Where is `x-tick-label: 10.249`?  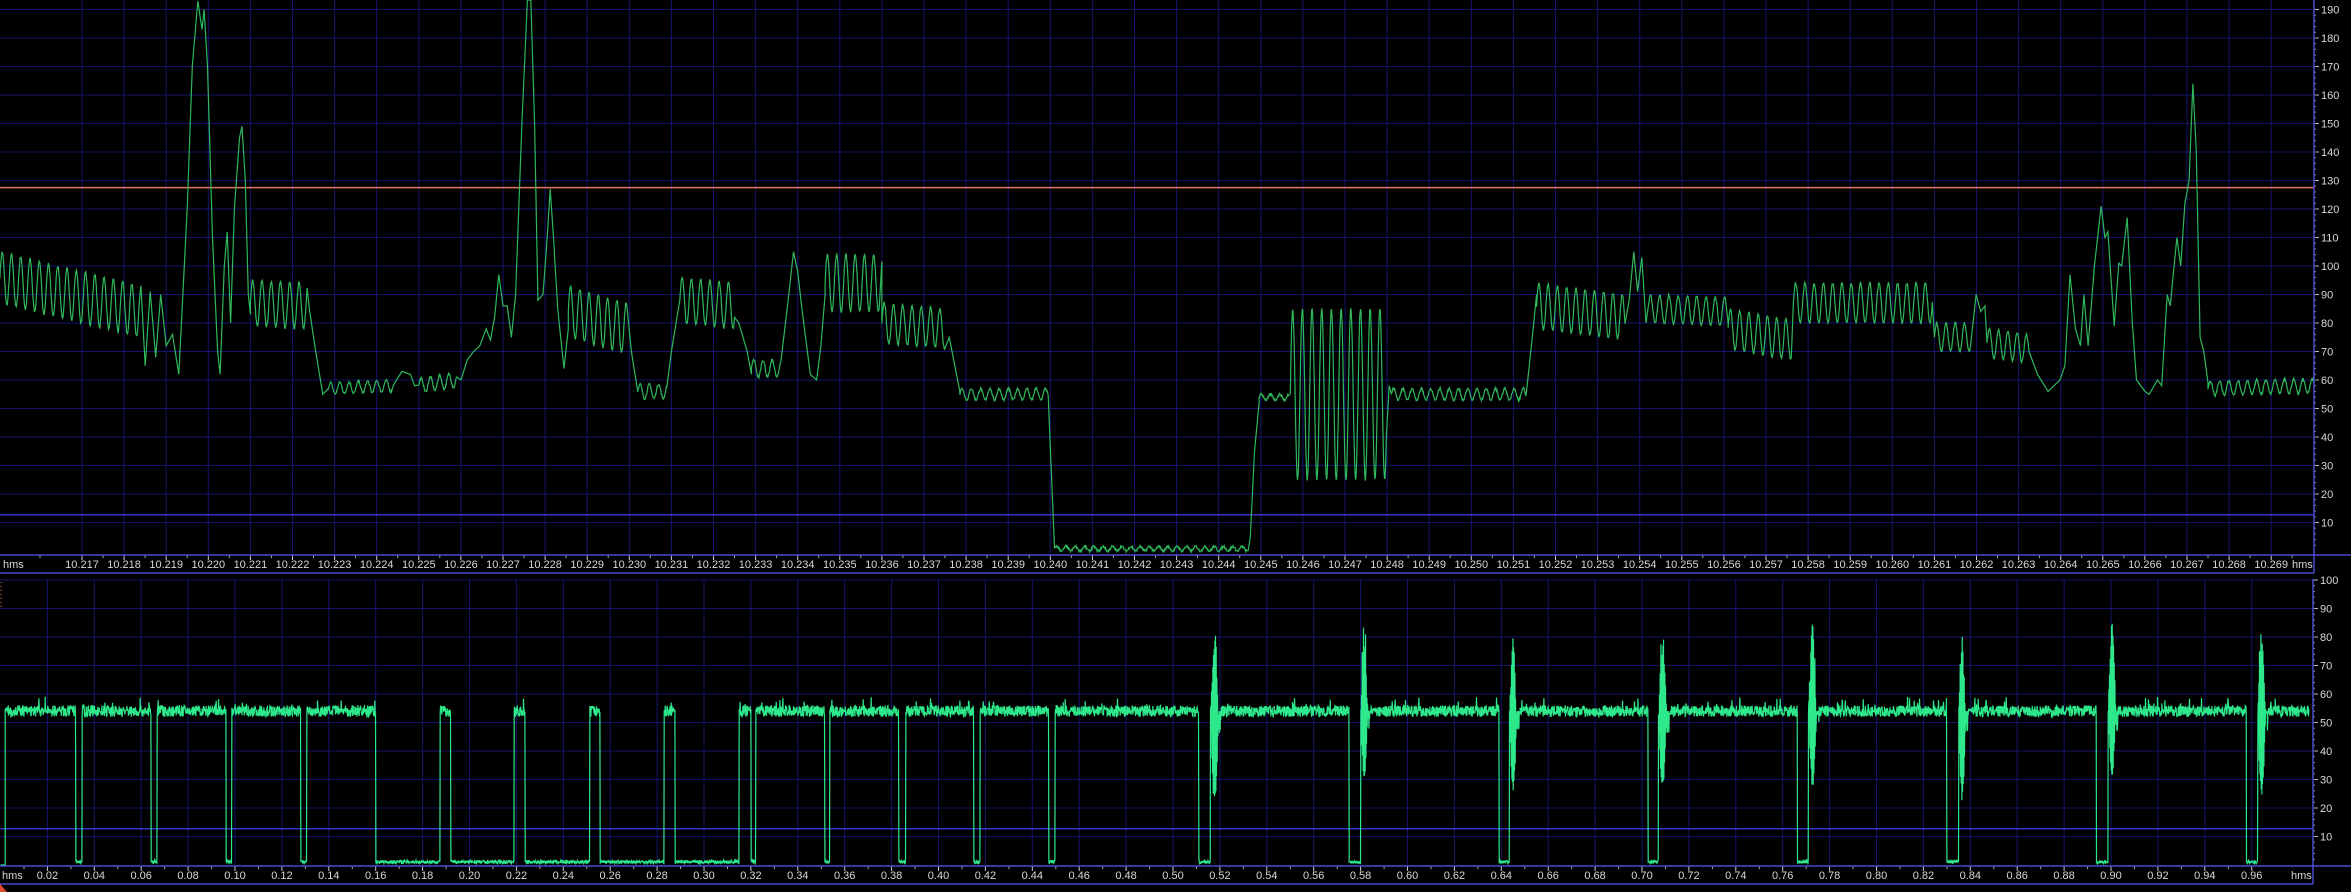 x-tick-label: 10.249 is located at coordinates (1429, 565).